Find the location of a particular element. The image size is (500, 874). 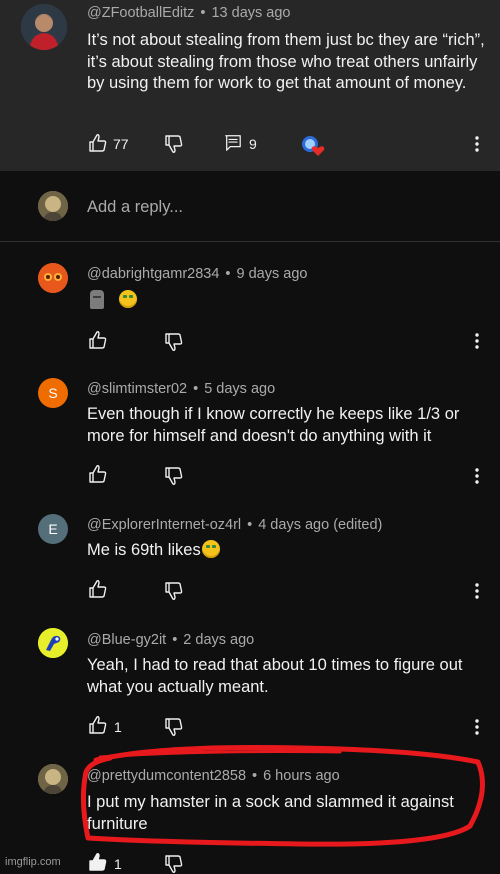

comment-text: Me is 69th likes is located at coordinates (153, 551).